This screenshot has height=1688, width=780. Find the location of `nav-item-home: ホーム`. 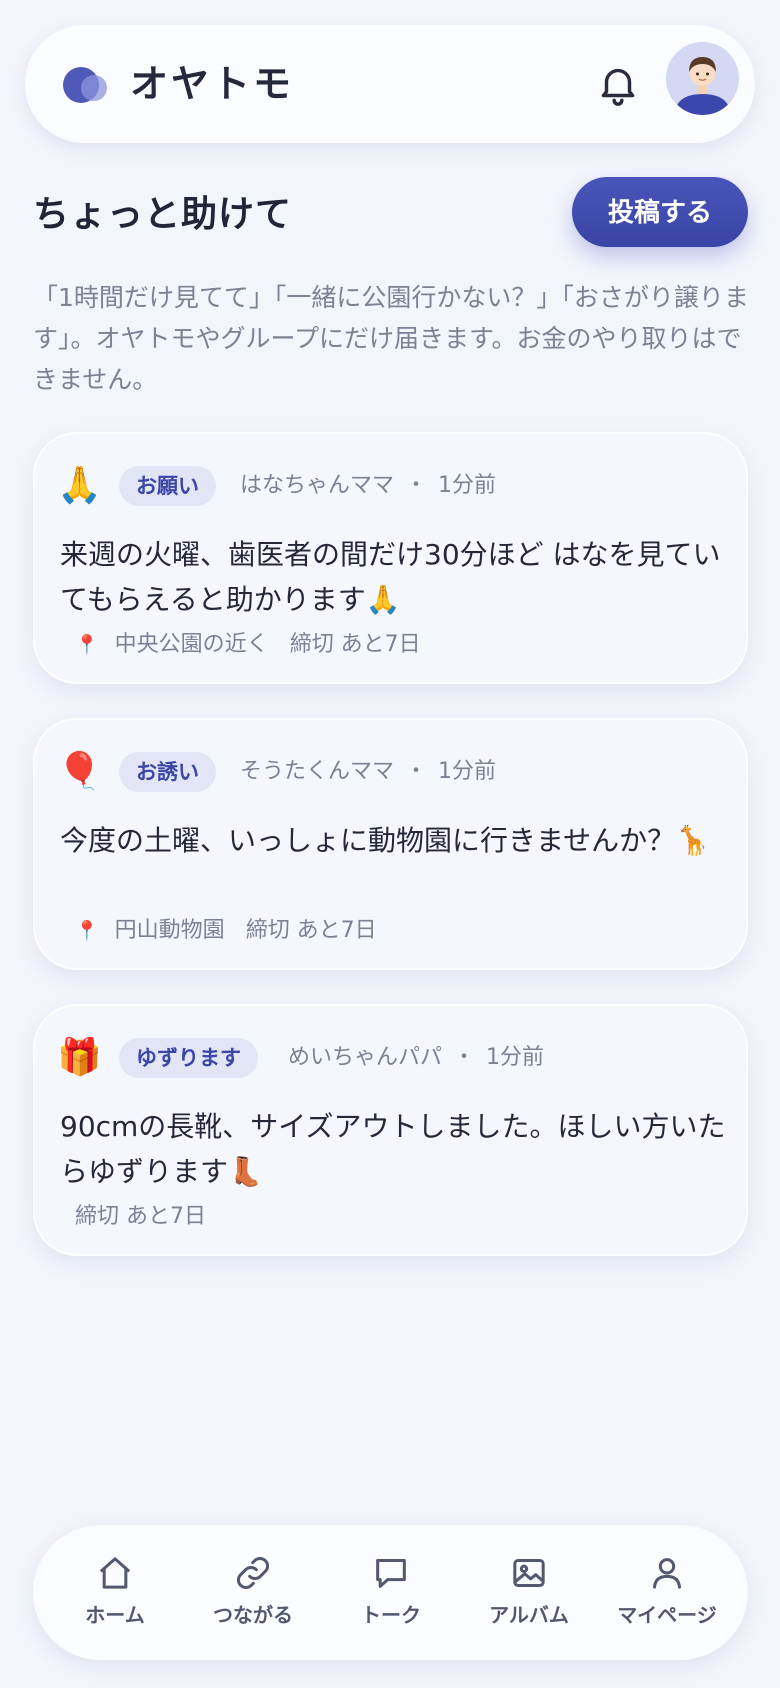

nav-item-home: ホーム is located at coordinates (115, 1590).